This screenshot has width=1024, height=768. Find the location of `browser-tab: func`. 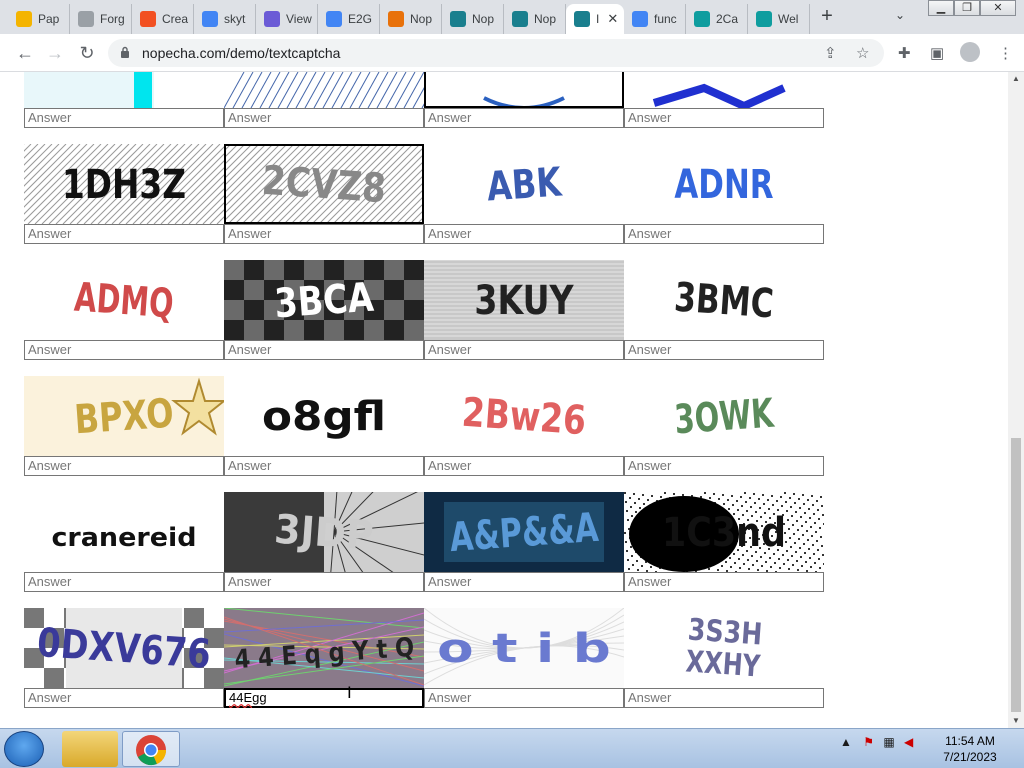

browser-tab: func is located at coordinates (655, 19).